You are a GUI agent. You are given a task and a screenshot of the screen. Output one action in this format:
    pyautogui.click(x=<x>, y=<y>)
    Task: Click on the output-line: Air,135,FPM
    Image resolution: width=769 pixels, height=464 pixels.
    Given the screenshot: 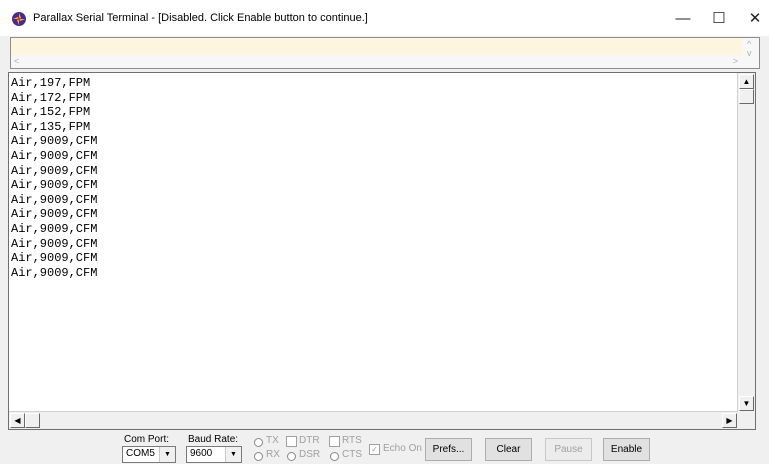 What is the action you would take?
    pyautogui.click(x=51, y=126)
    